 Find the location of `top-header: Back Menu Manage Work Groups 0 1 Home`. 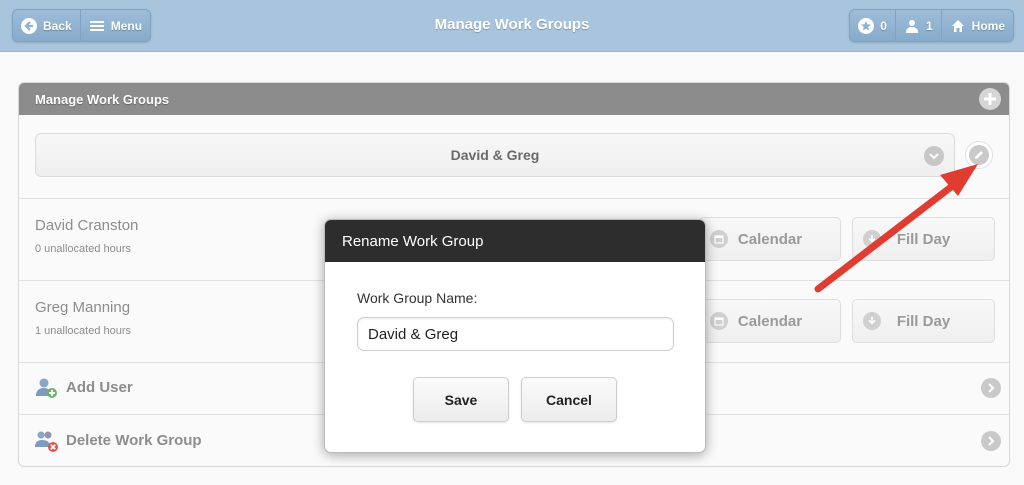

top-header: Back Menu Manage Work Groups 0 1 Home is located at coordinates (512, 26).